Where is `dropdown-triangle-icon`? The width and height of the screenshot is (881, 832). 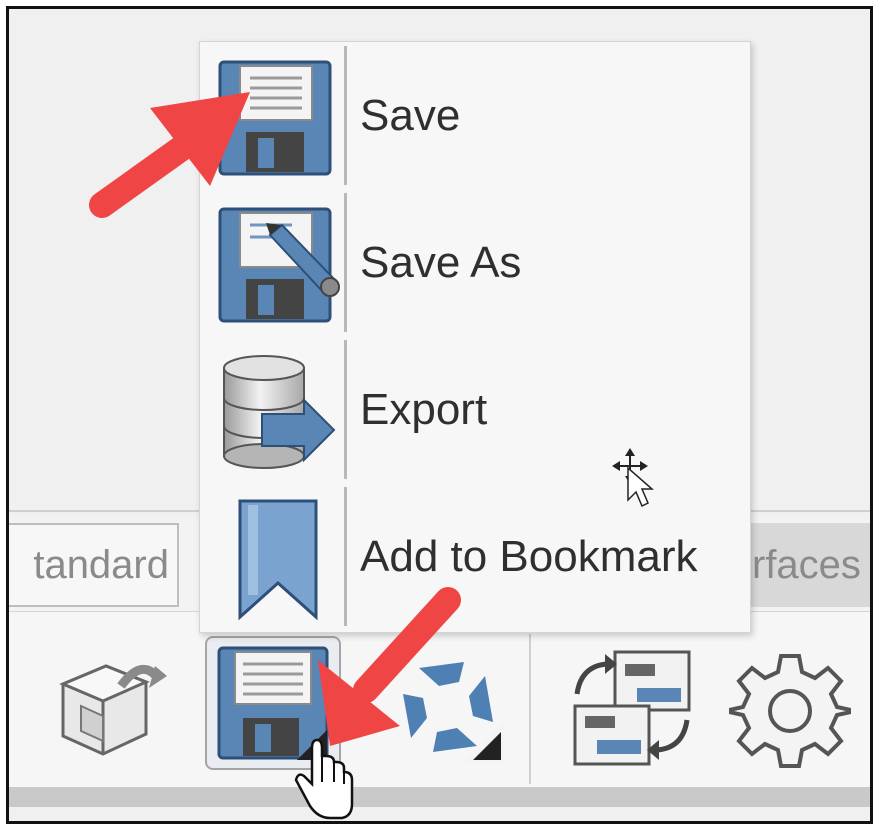
dropdown-triangle-icon is located at coordinates (311, 744).